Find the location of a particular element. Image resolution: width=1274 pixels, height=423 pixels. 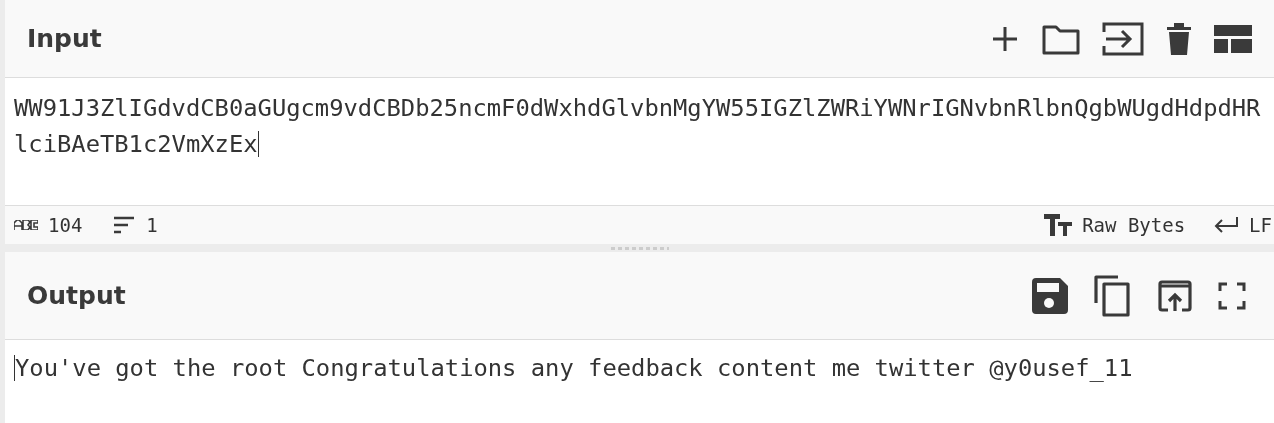

save-icon is located at coordinates (1050, 295).